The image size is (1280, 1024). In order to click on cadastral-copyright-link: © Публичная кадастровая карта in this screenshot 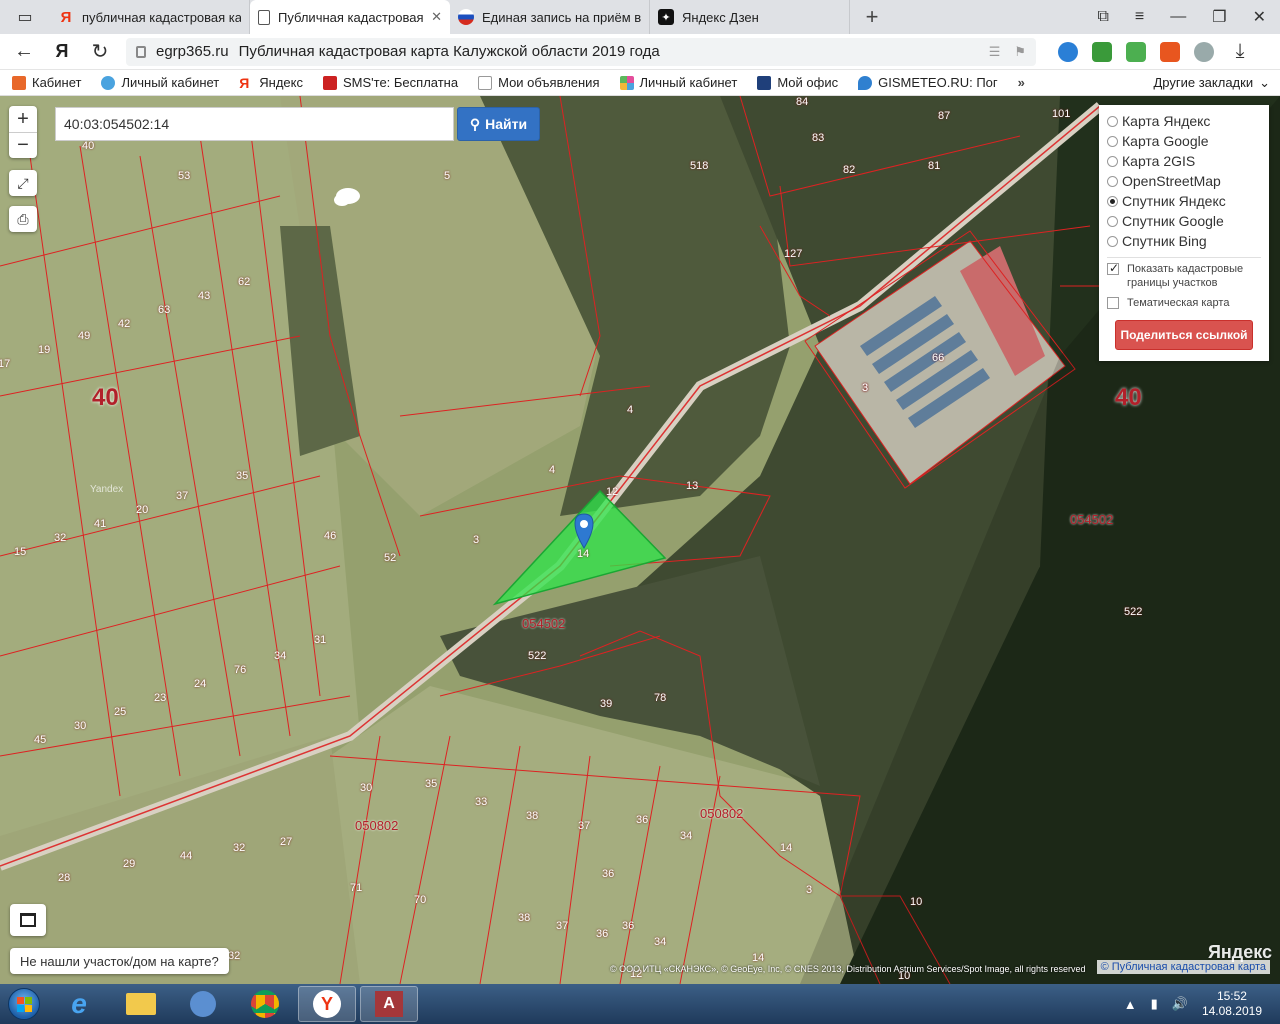, I will do `click(1183, 967)`.